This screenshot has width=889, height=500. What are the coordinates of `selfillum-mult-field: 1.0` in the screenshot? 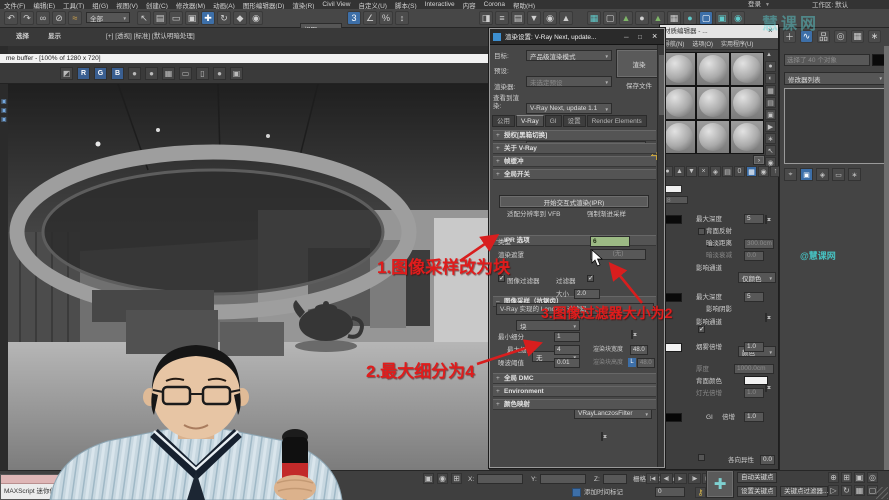 It's located at (754, 417).